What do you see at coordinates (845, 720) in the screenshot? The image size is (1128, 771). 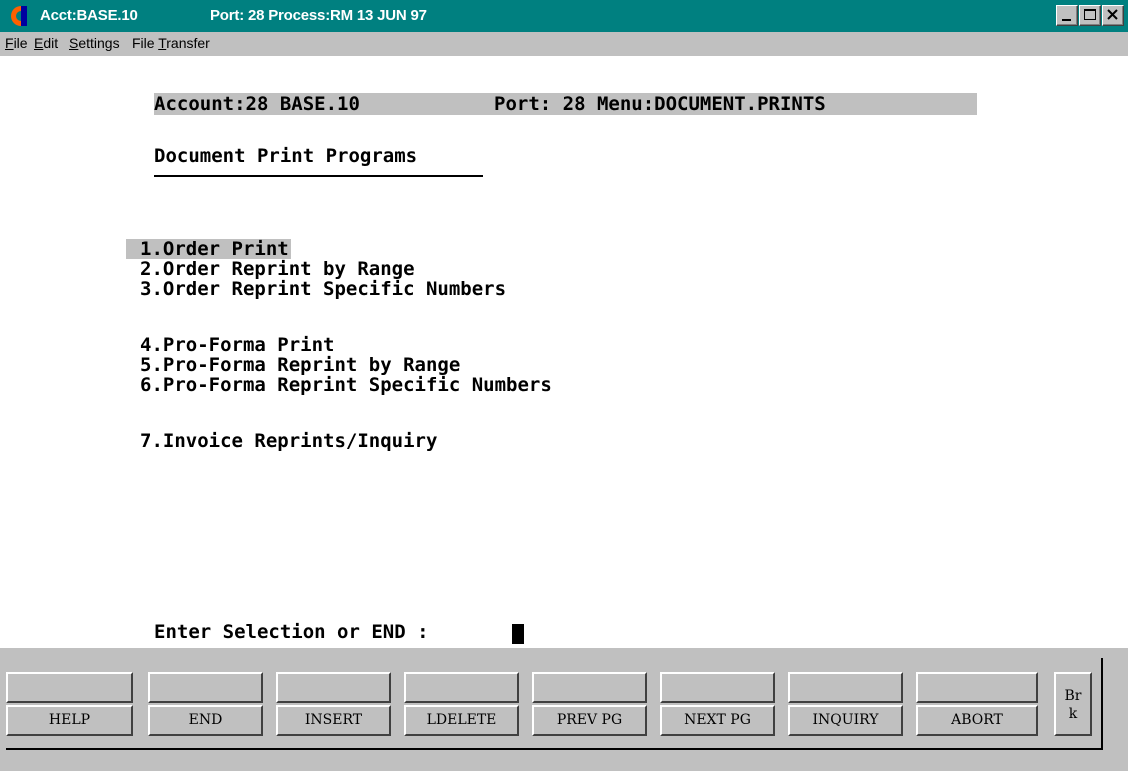 I see `inquiry-key: INQUIRY` at bounding box center [845, 720].